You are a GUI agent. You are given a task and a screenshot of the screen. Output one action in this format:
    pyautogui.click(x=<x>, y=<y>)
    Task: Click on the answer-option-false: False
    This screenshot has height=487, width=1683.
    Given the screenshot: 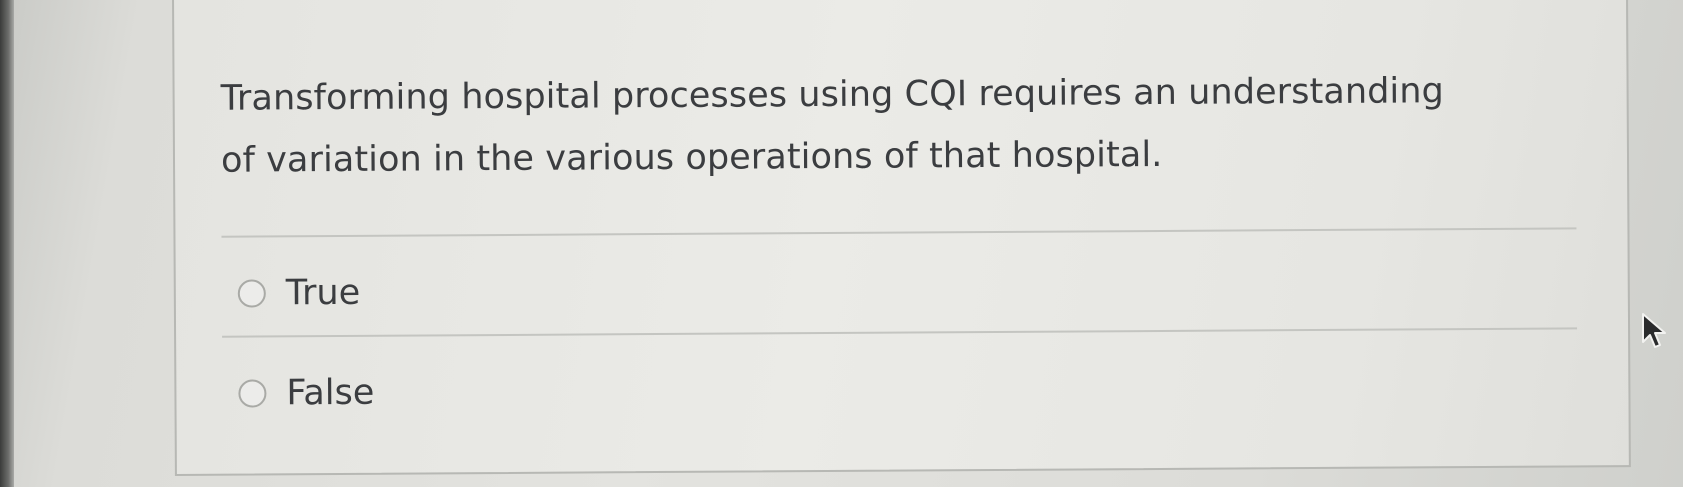 What is the action you would take?
    pyautogui.click(x=306, y=393)
    